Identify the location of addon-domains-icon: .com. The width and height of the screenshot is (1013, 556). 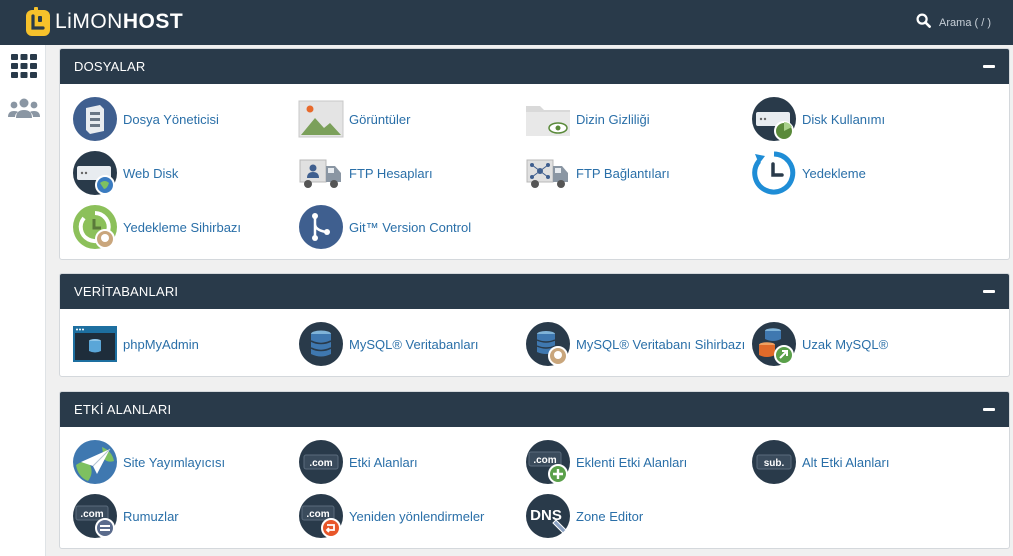
(548, 462).